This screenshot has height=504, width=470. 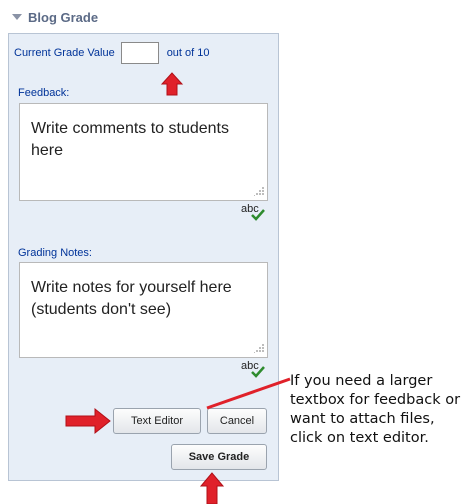 What do you see at coordinates (139, 53) in the screenshot?
I see `grade-input` at bounding box center [139, 53].